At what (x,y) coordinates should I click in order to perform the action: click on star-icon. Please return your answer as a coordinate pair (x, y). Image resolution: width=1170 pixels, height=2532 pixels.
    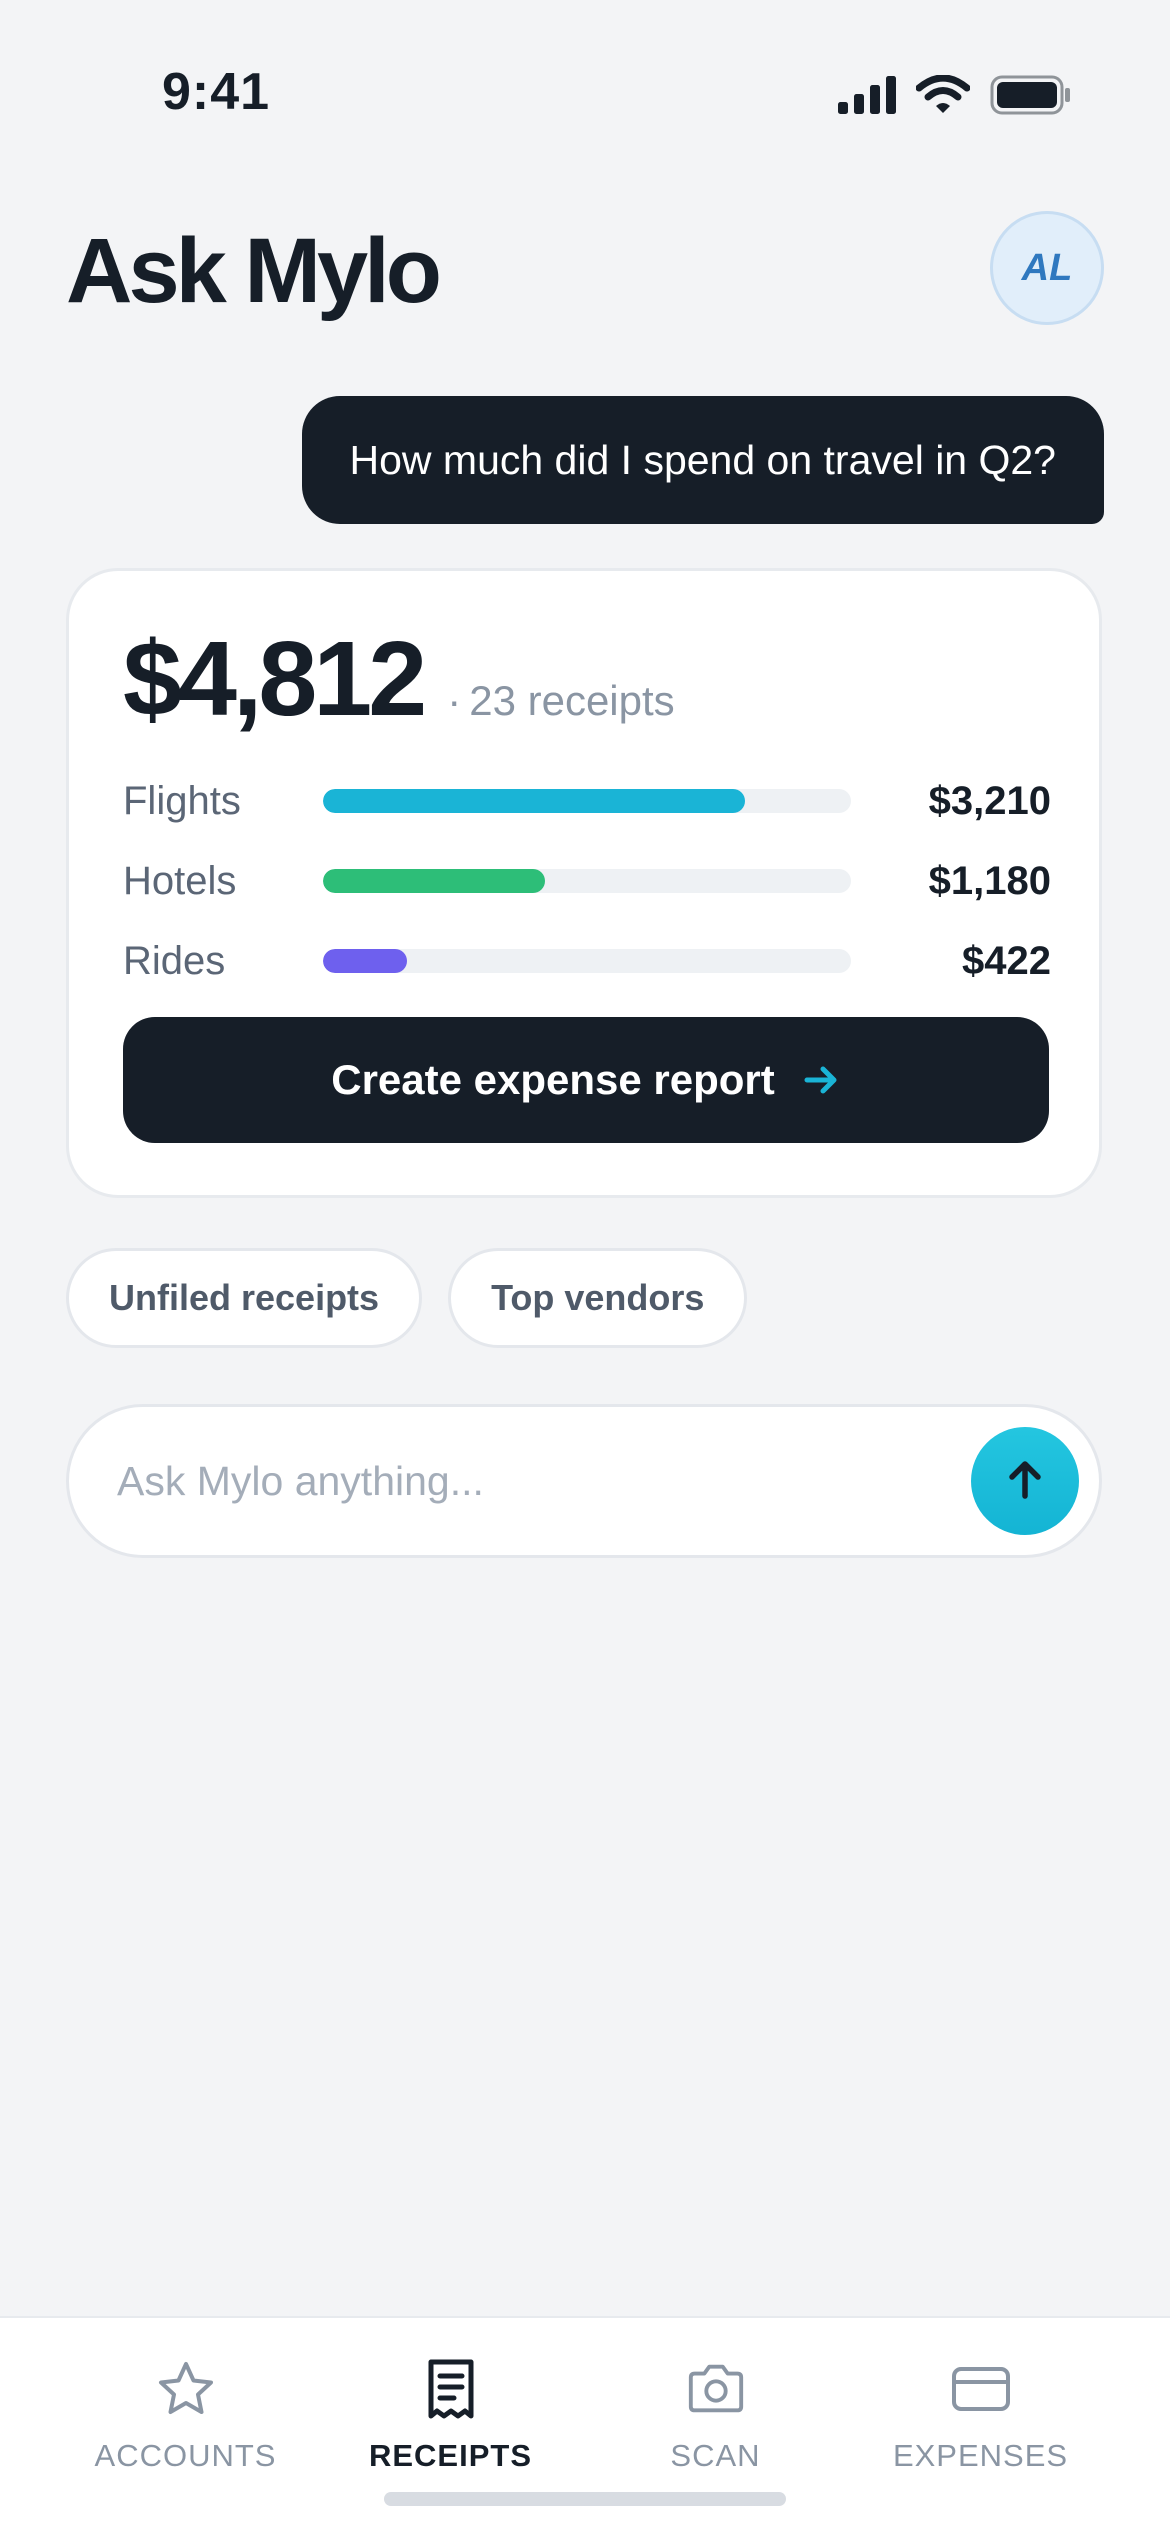
    Looking at the image, I should click on (186, 2389).